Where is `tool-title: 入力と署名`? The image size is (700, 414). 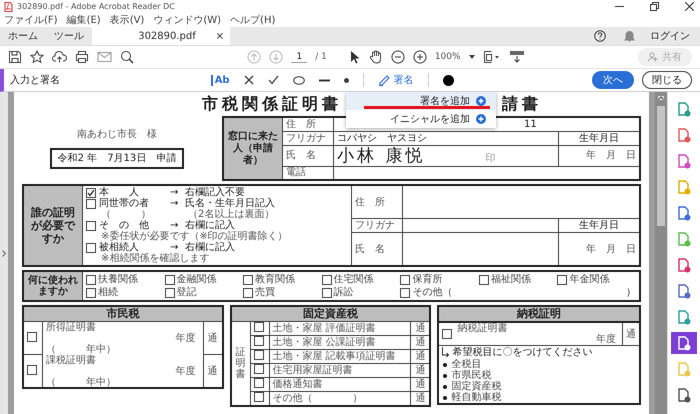 tool-title: 入力と署名 is located at coordinates (35, 80).